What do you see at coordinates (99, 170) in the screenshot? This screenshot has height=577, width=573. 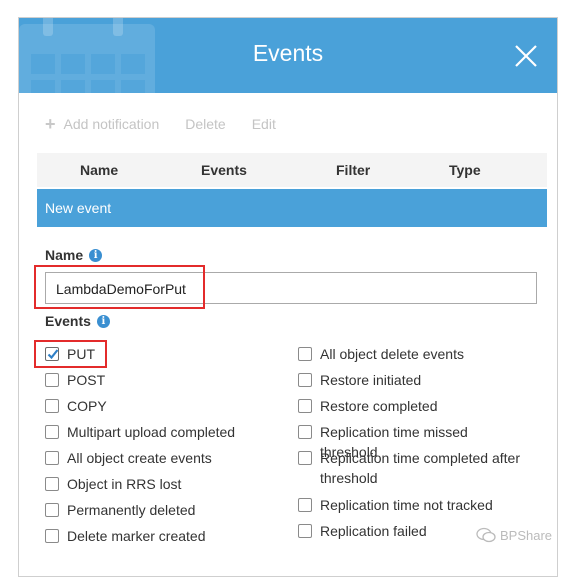 I see `column-header-name: Name` at bounding box center [99, 170].